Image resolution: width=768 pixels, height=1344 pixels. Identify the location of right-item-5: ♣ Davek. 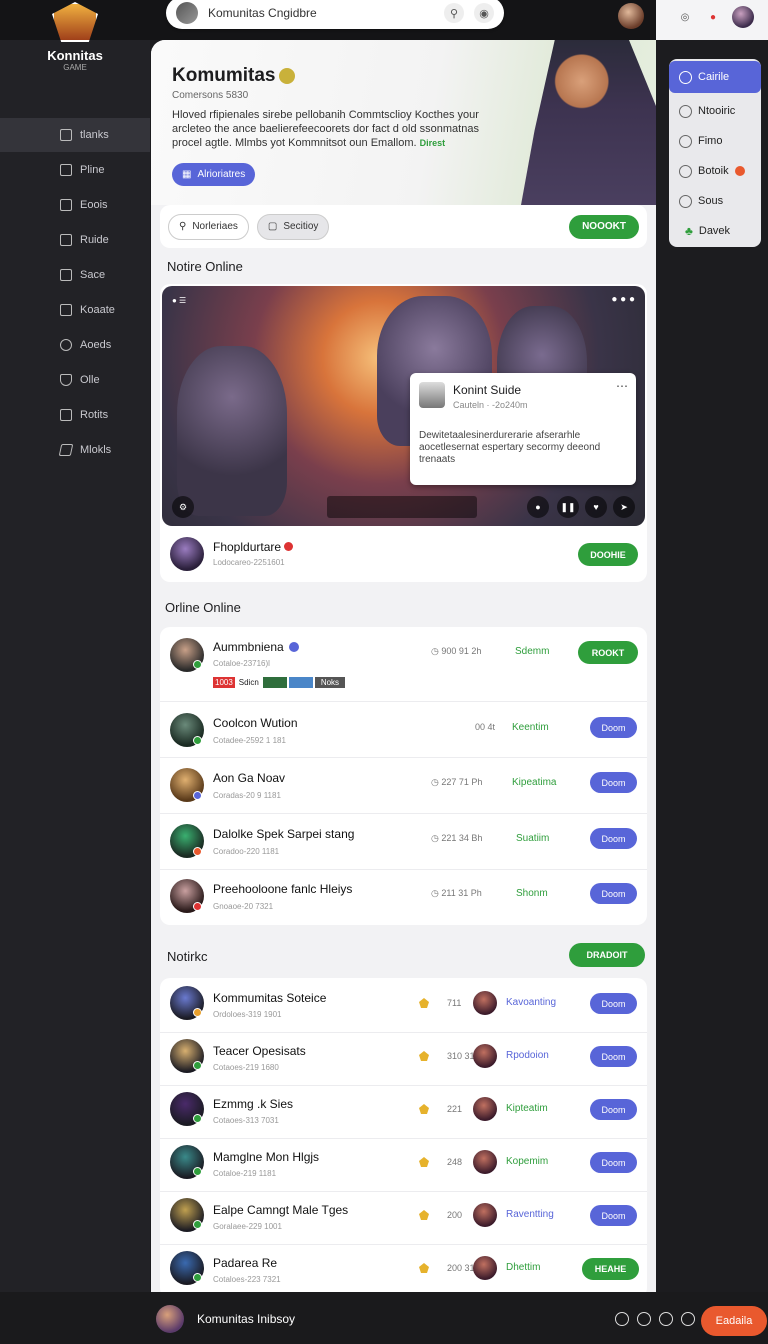
(715, 231).